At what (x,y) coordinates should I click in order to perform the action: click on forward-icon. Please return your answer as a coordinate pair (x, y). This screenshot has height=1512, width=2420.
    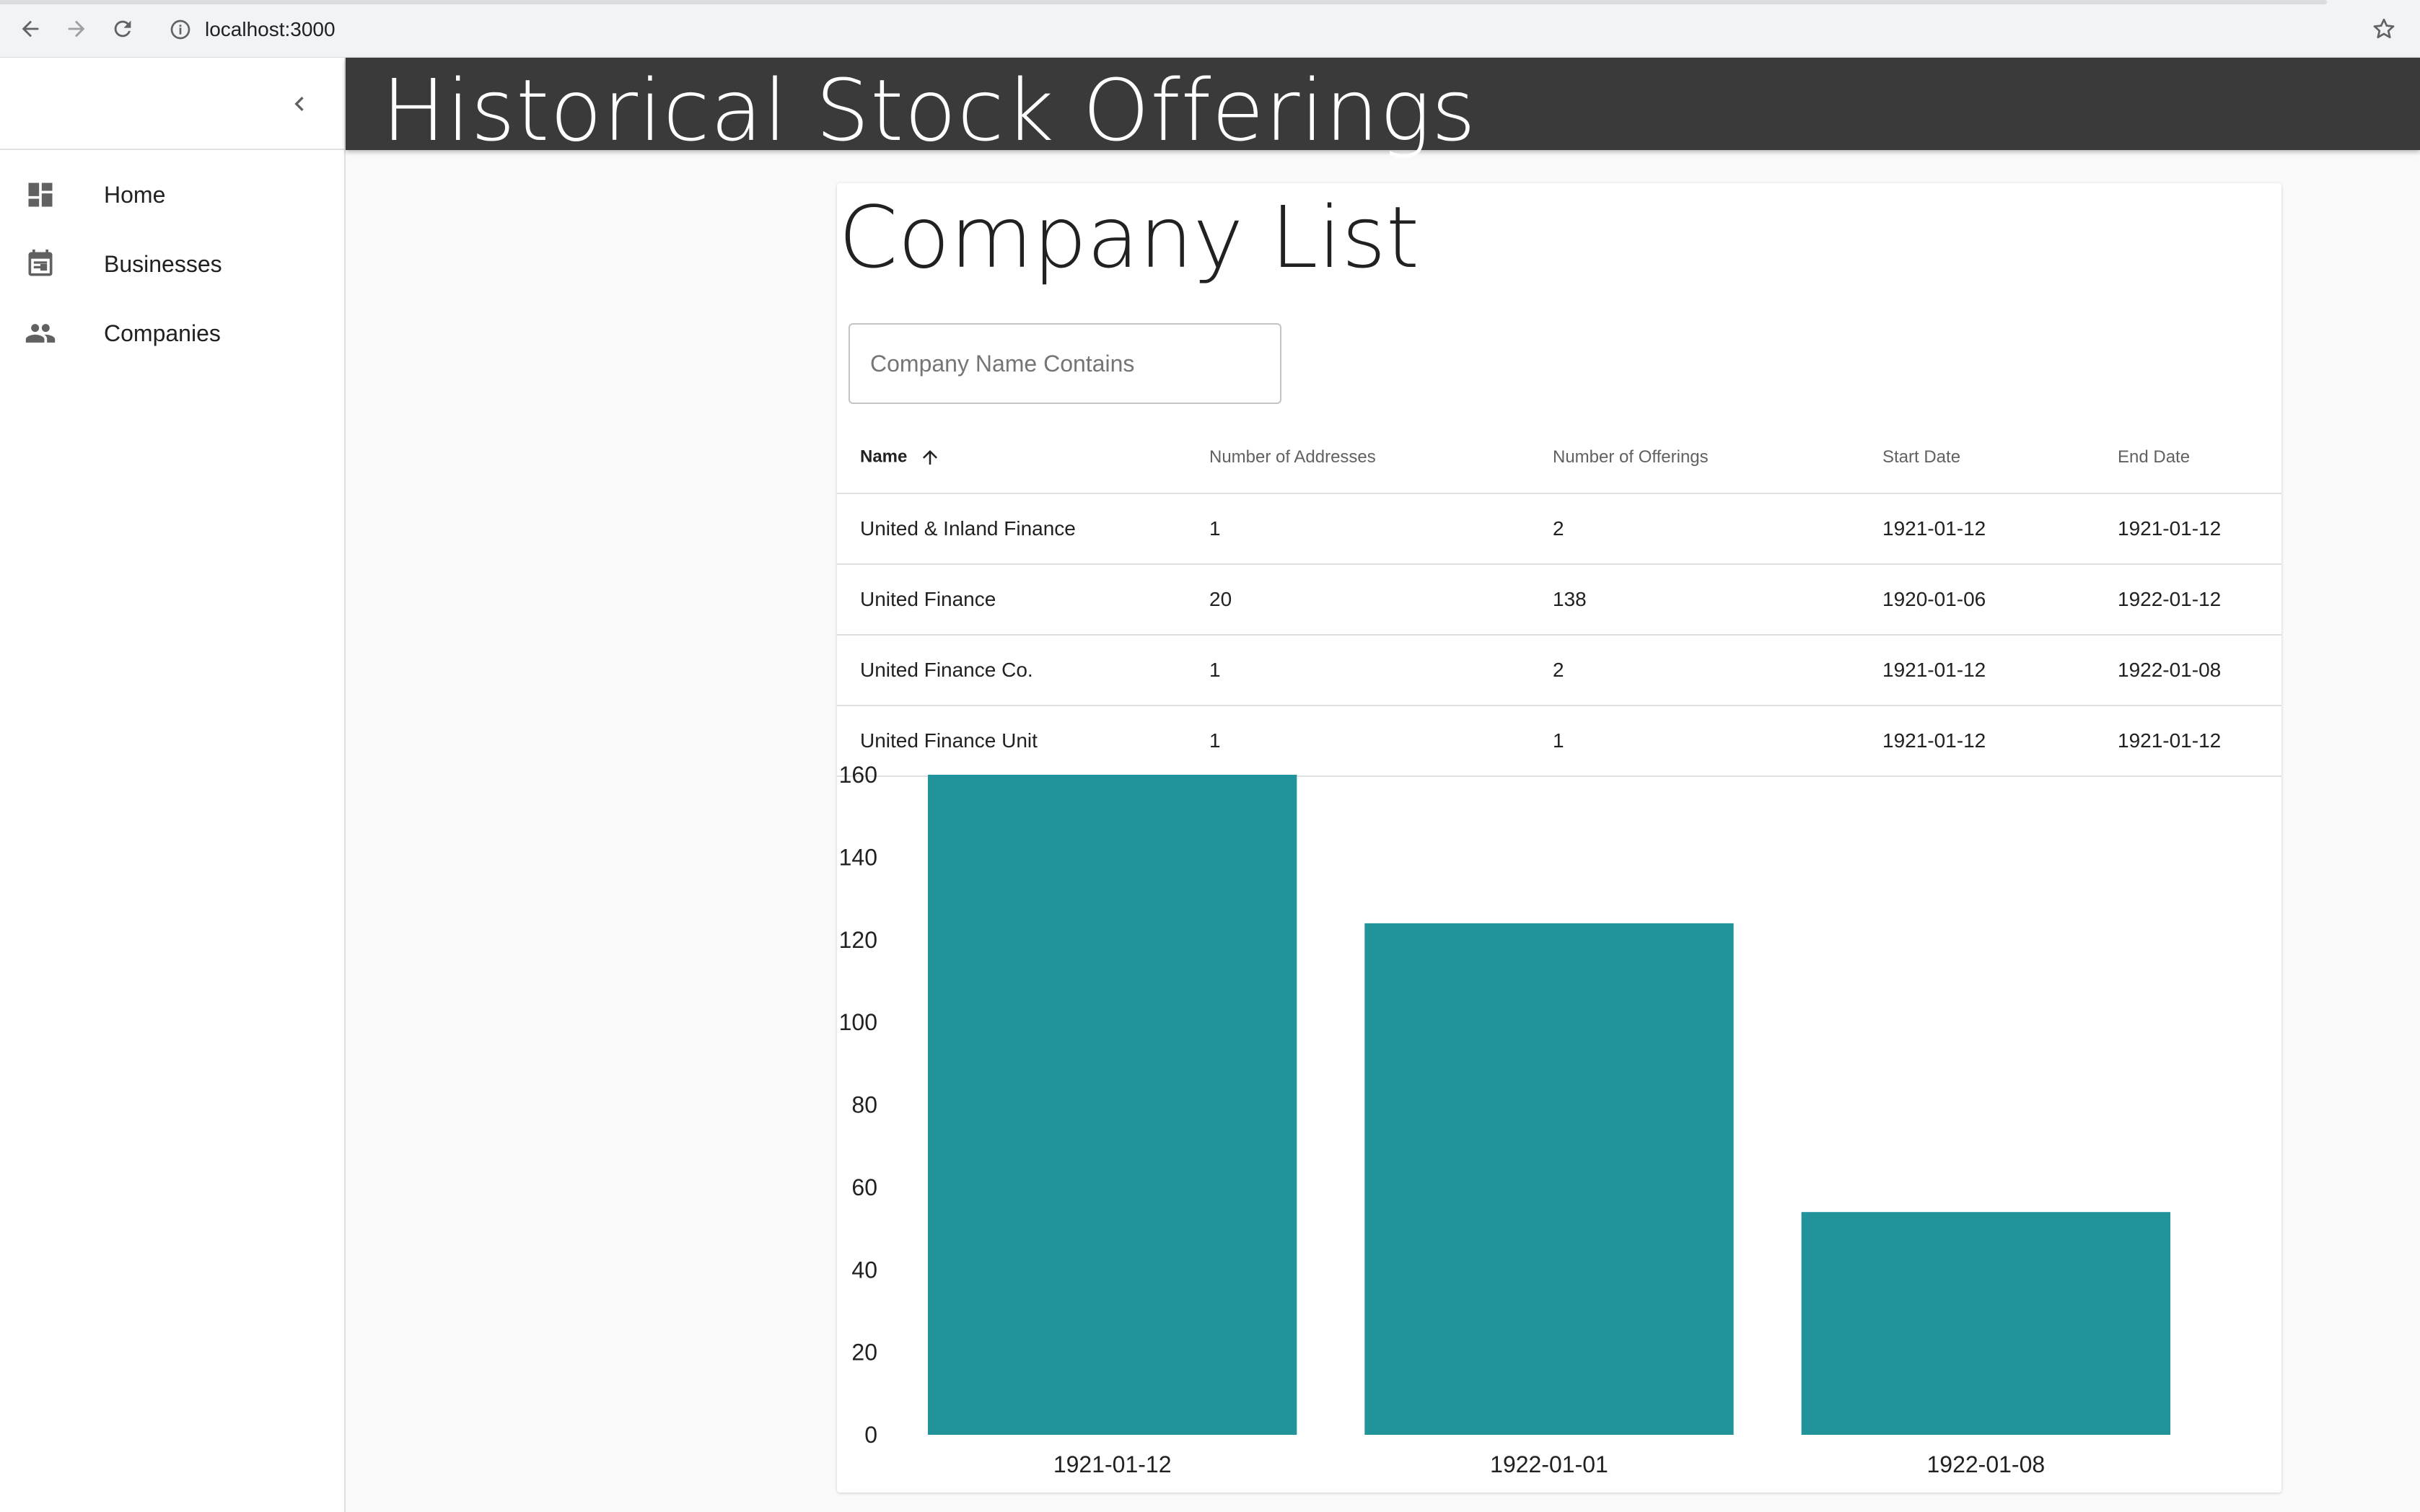
    Looking at the image, I should click on (76, 29).